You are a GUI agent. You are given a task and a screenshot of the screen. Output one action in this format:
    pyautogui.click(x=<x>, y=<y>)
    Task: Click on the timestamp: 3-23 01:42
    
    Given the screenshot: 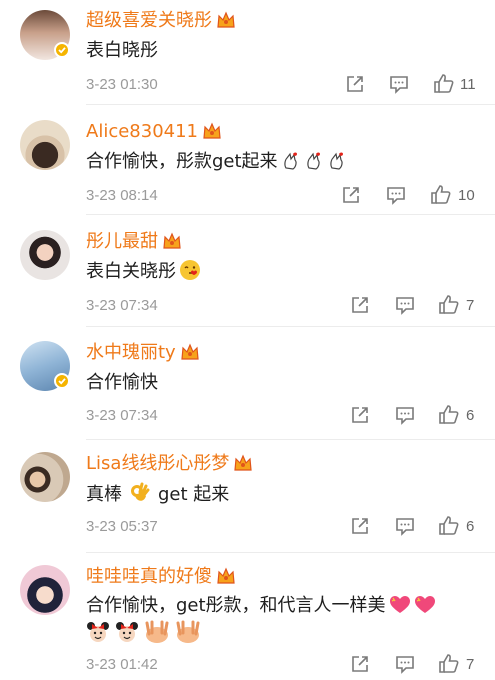 What is the action you would take?
    pyautogui.click(x=122, y=664)
    